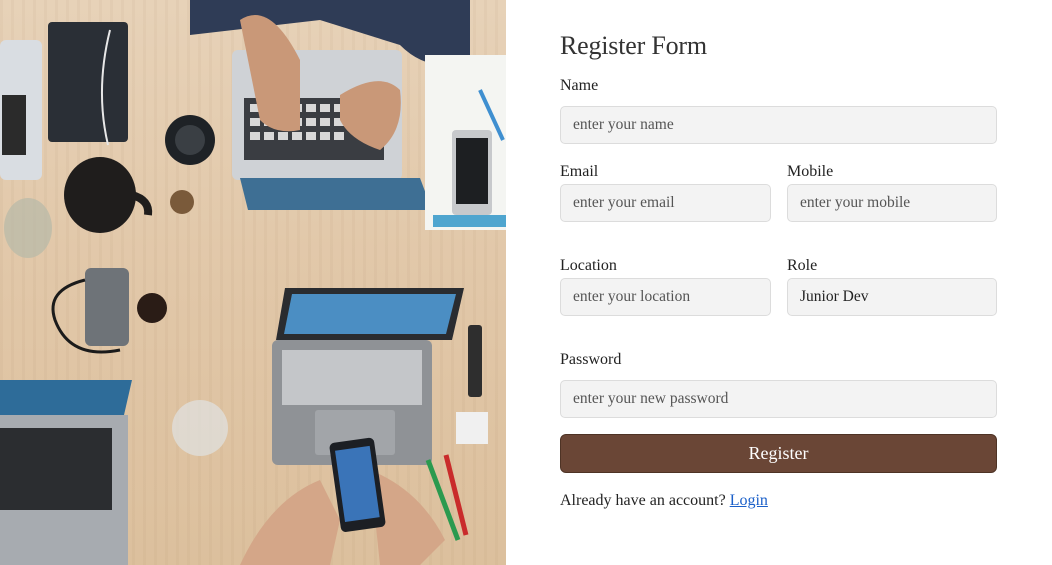  I want to click on register-button: Register, so click(778, 453).